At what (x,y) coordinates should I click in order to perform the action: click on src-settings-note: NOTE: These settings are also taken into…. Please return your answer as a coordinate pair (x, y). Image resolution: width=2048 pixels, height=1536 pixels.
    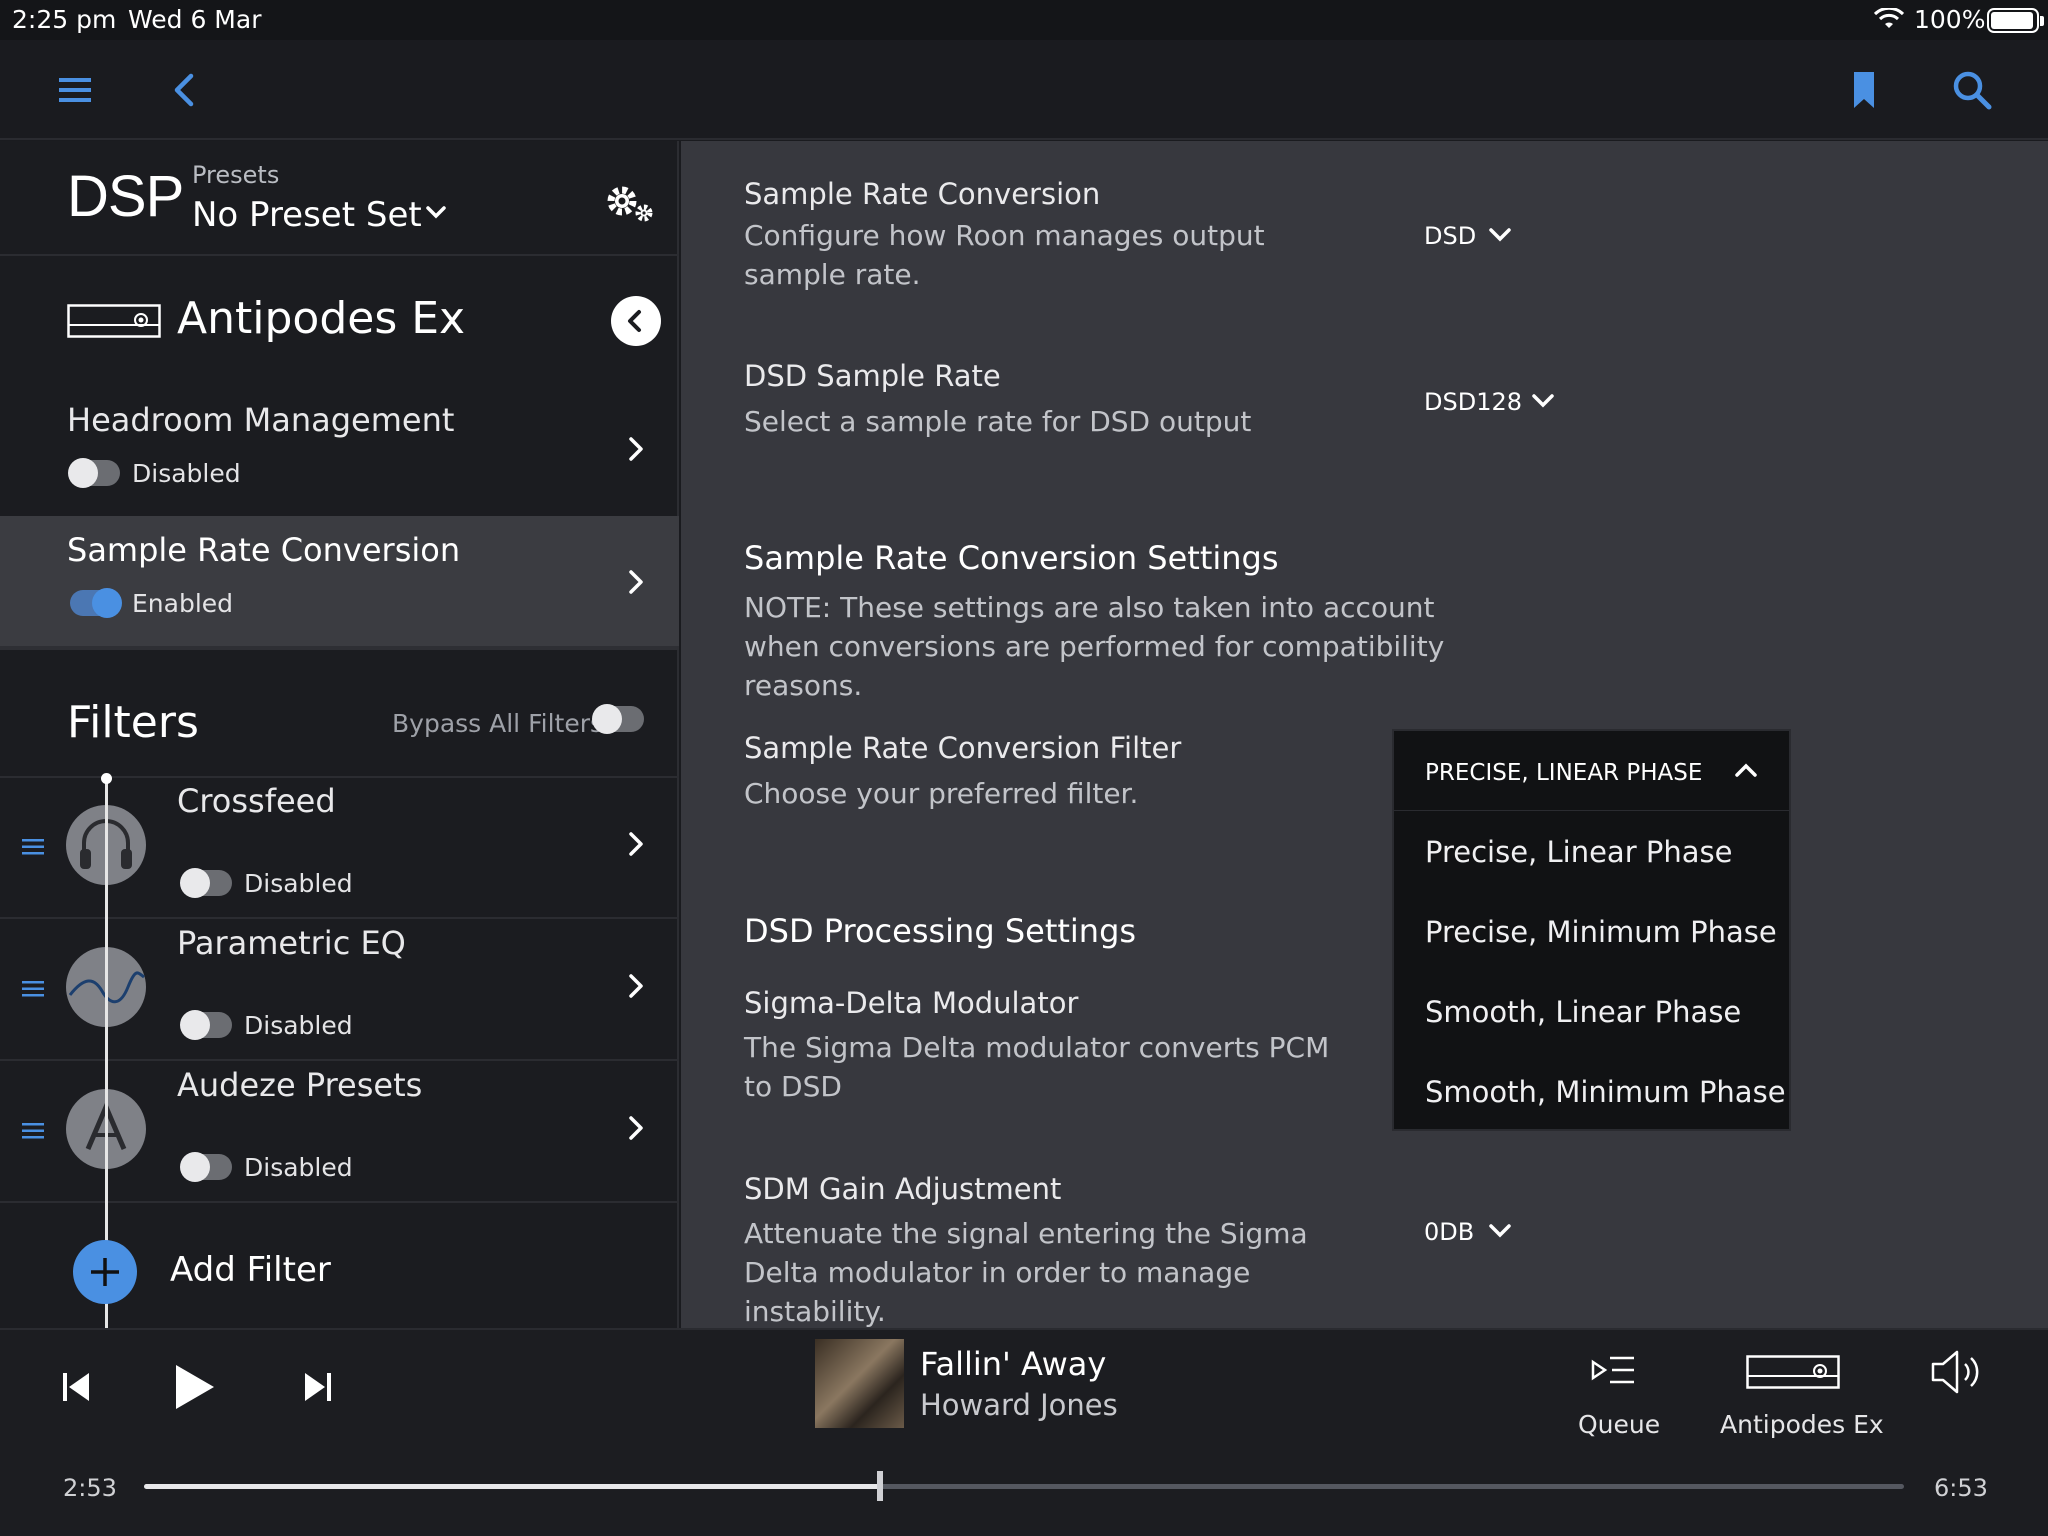
    Looking at the image, I should click on (1094, 646).